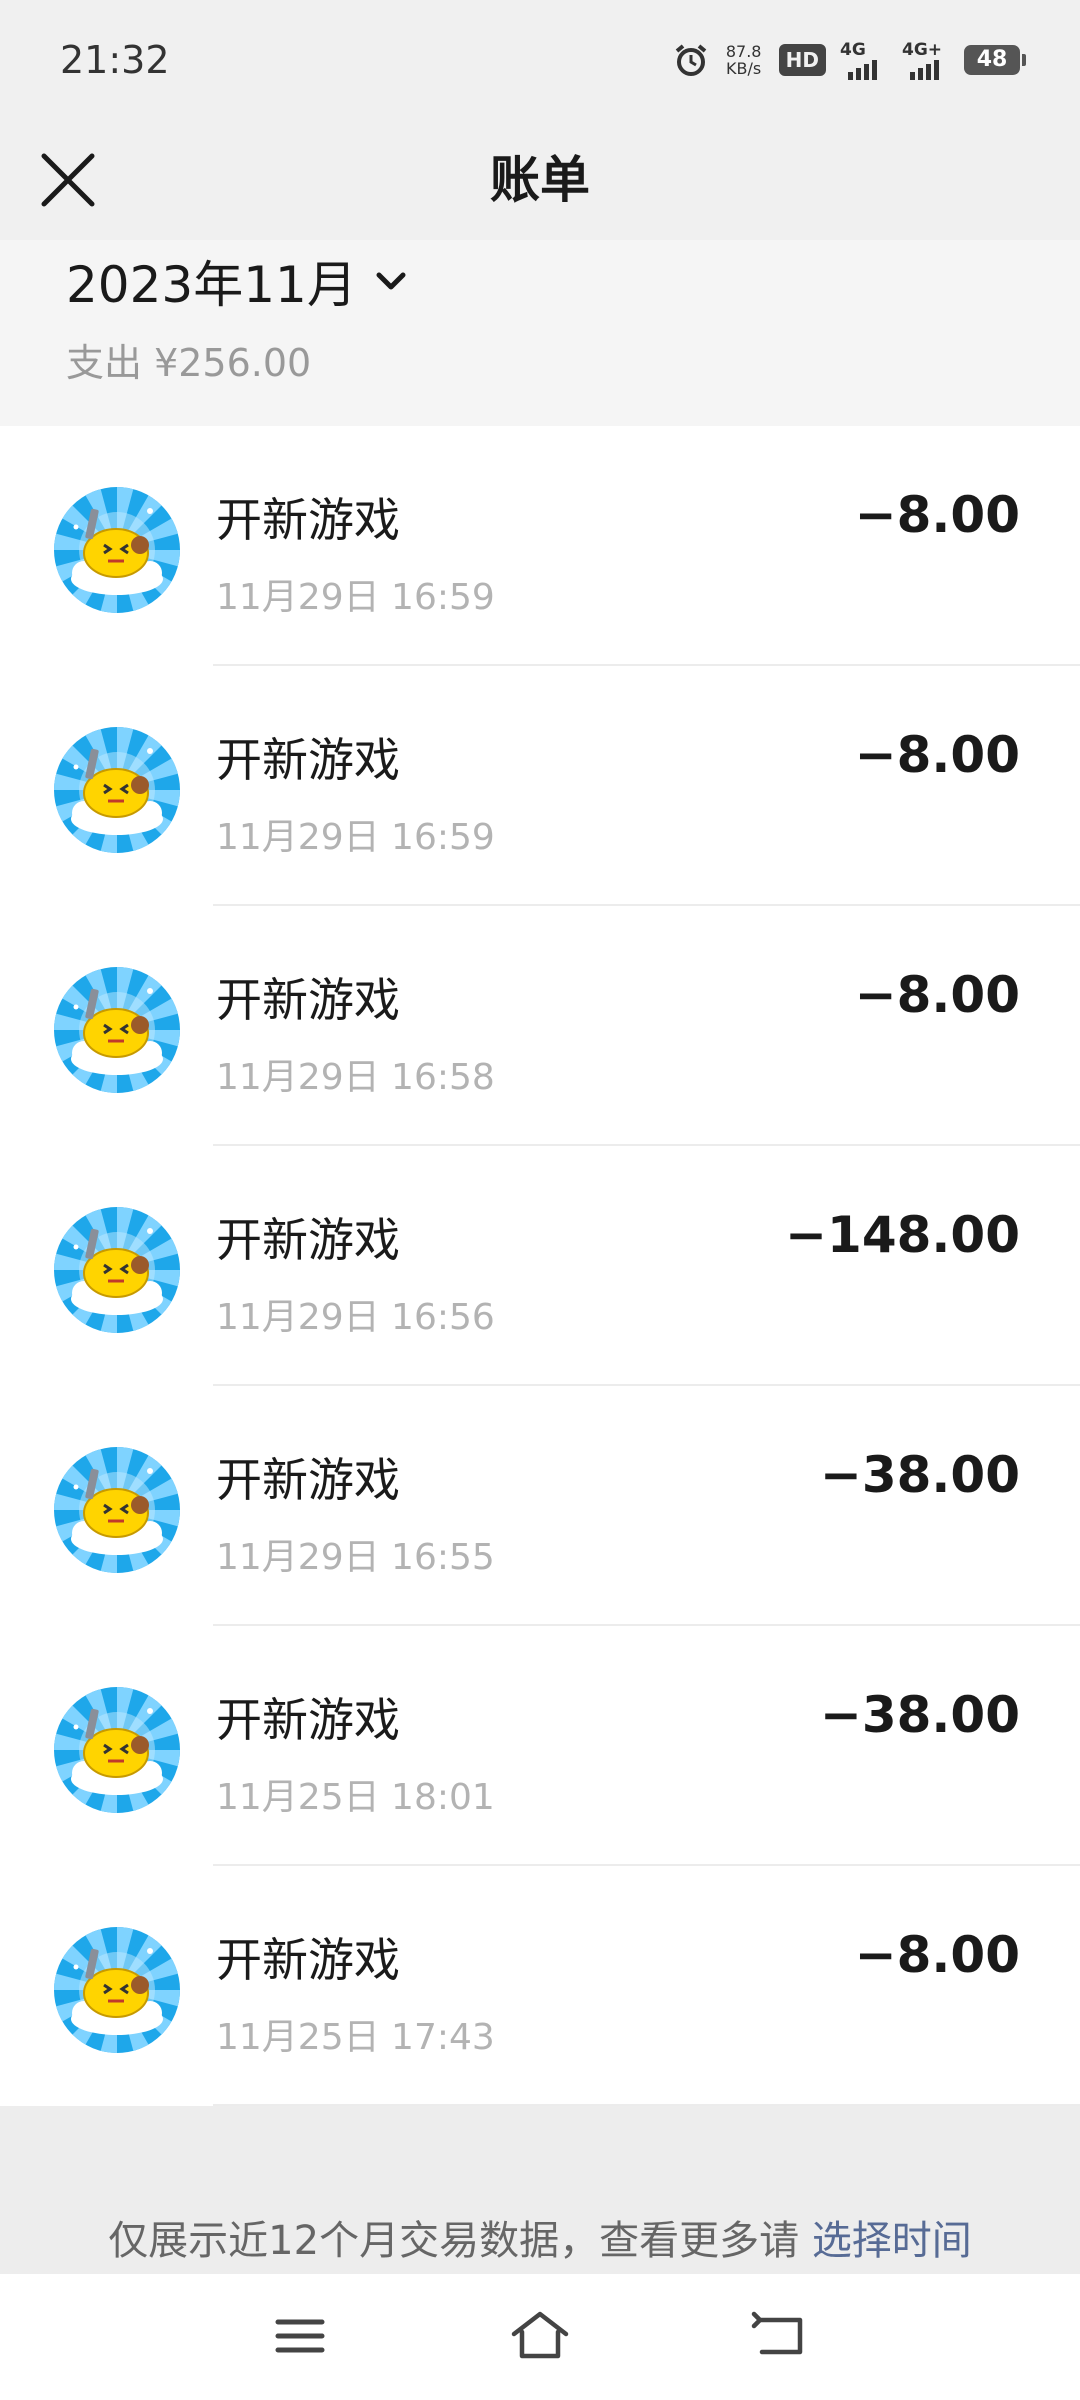  What do you see at coordinates (777, 2333) in the screenshot?
I see `back-icon` at bounding box center [777, 2333].